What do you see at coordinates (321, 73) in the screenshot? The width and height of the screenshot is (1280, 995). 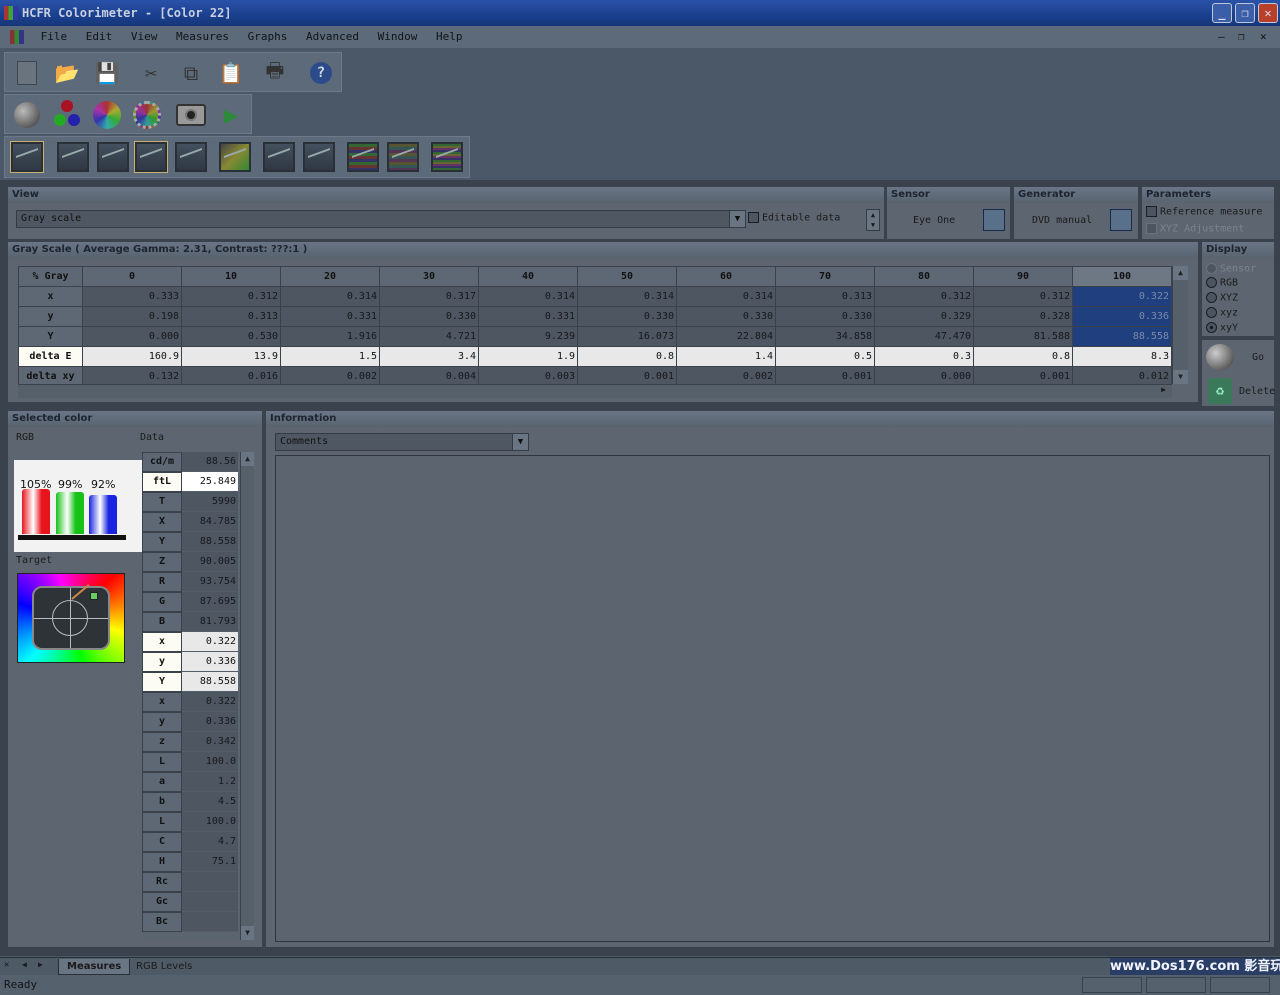 I see `help-icon: ?` at bounding box center [321, 73].